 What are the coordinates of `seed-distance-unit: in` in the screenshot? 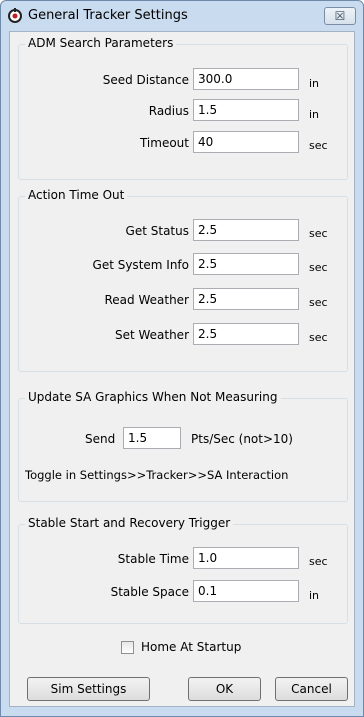 It's located at (314, 83).